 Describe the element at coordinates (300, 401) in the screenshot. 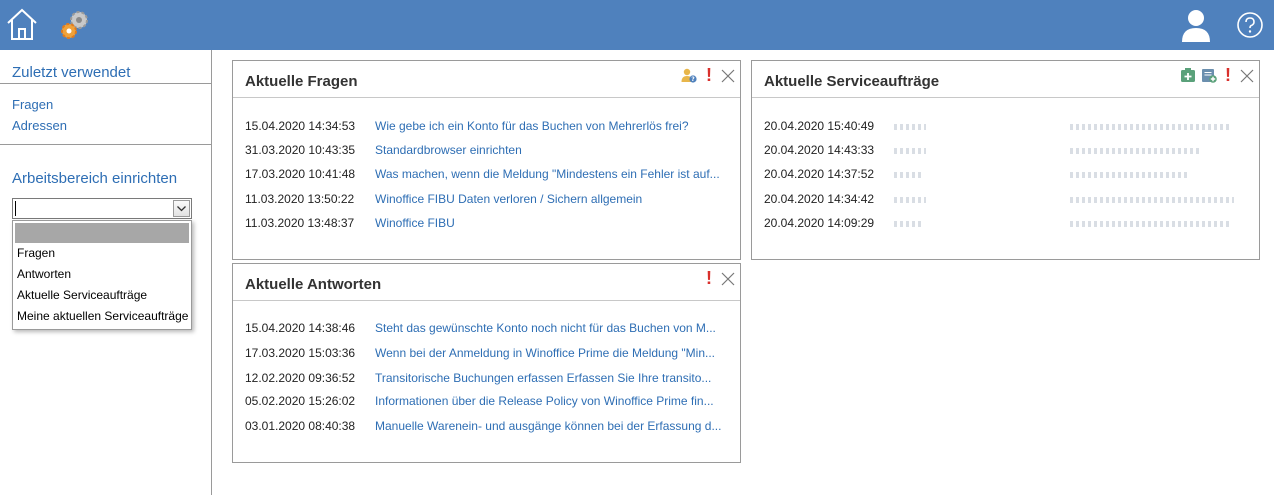

I see `row-date: 05.02.2020 15:26:02` at that location.